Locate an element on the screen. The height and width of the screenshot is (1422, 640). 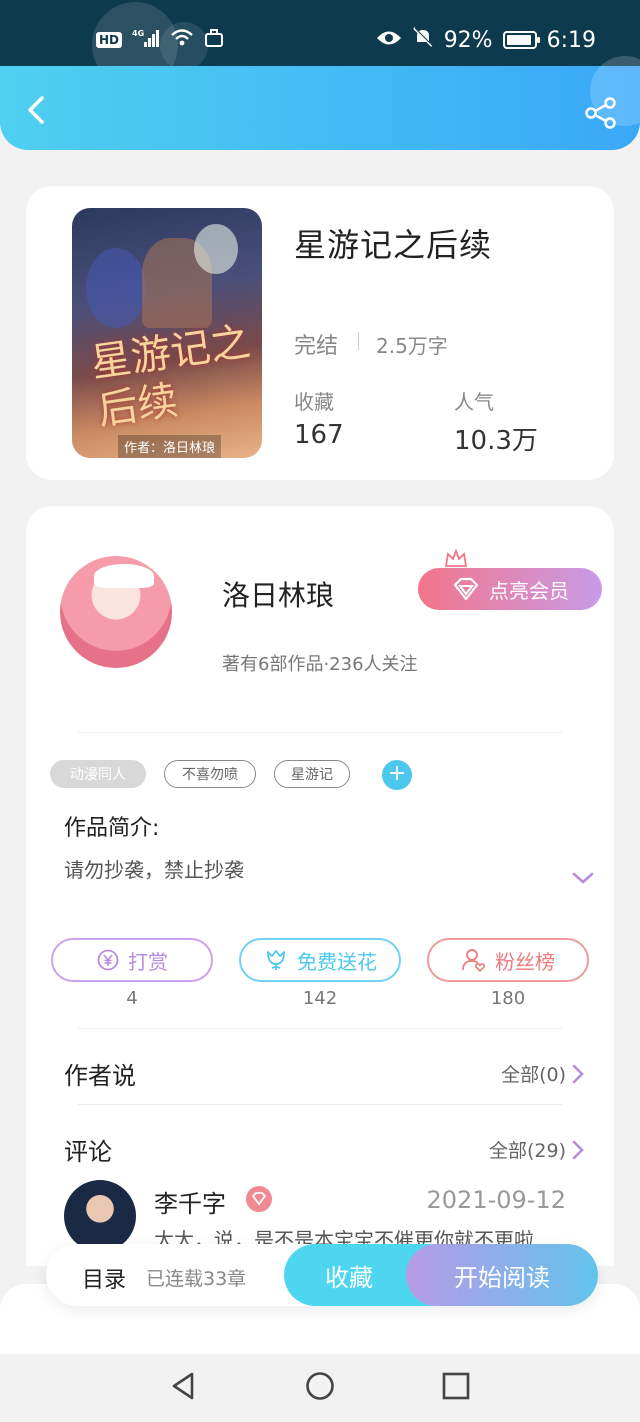
fan-ranking-label: 粉丝榜 is located at coordinates (525, 961).